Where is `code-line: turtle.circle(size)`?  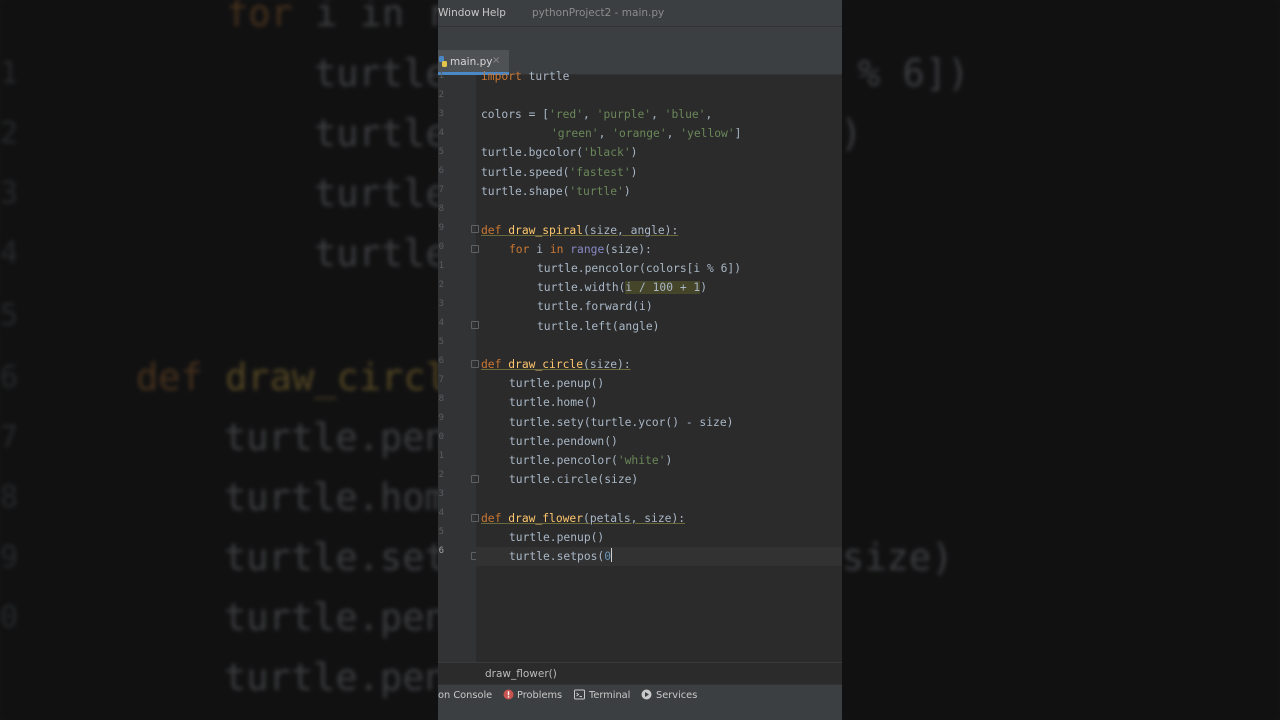 code-line: turtle.circle(size) is located at coordinates (574, 479).